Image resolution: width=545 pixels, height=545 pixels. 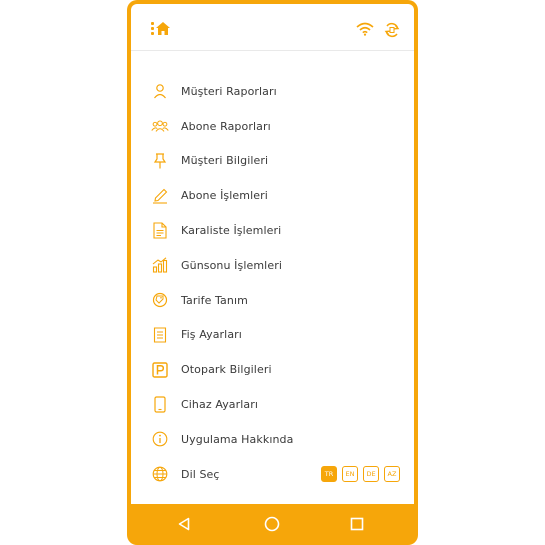 I want to click on menu-item-dil-sec: Dil Seç TR EN DE AZ, so click(x=272, y=474).